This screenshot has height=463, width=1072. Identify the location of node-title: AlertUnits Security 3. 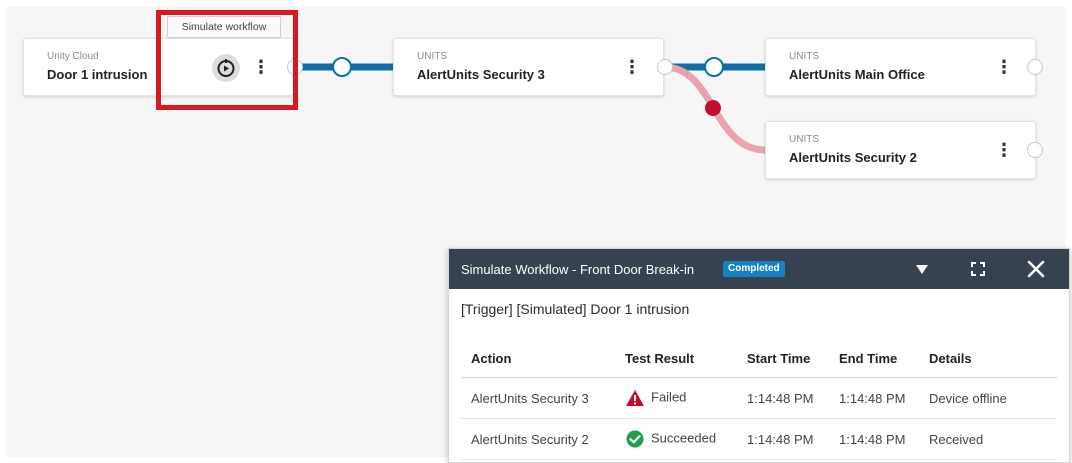
(481, 74).